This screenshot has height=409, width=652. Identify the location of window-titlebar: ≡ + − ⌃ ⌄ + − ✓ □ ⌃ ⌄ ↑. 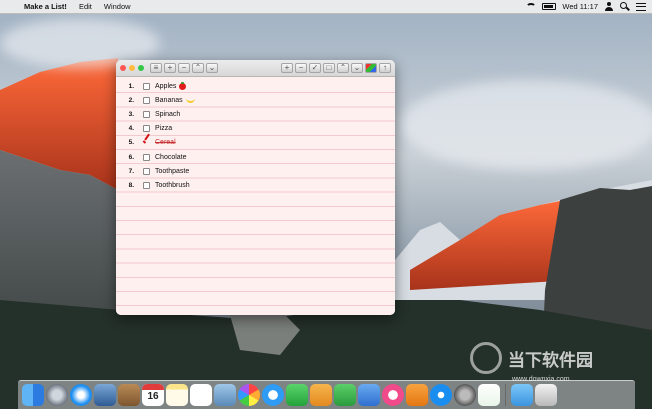
(255, 68).